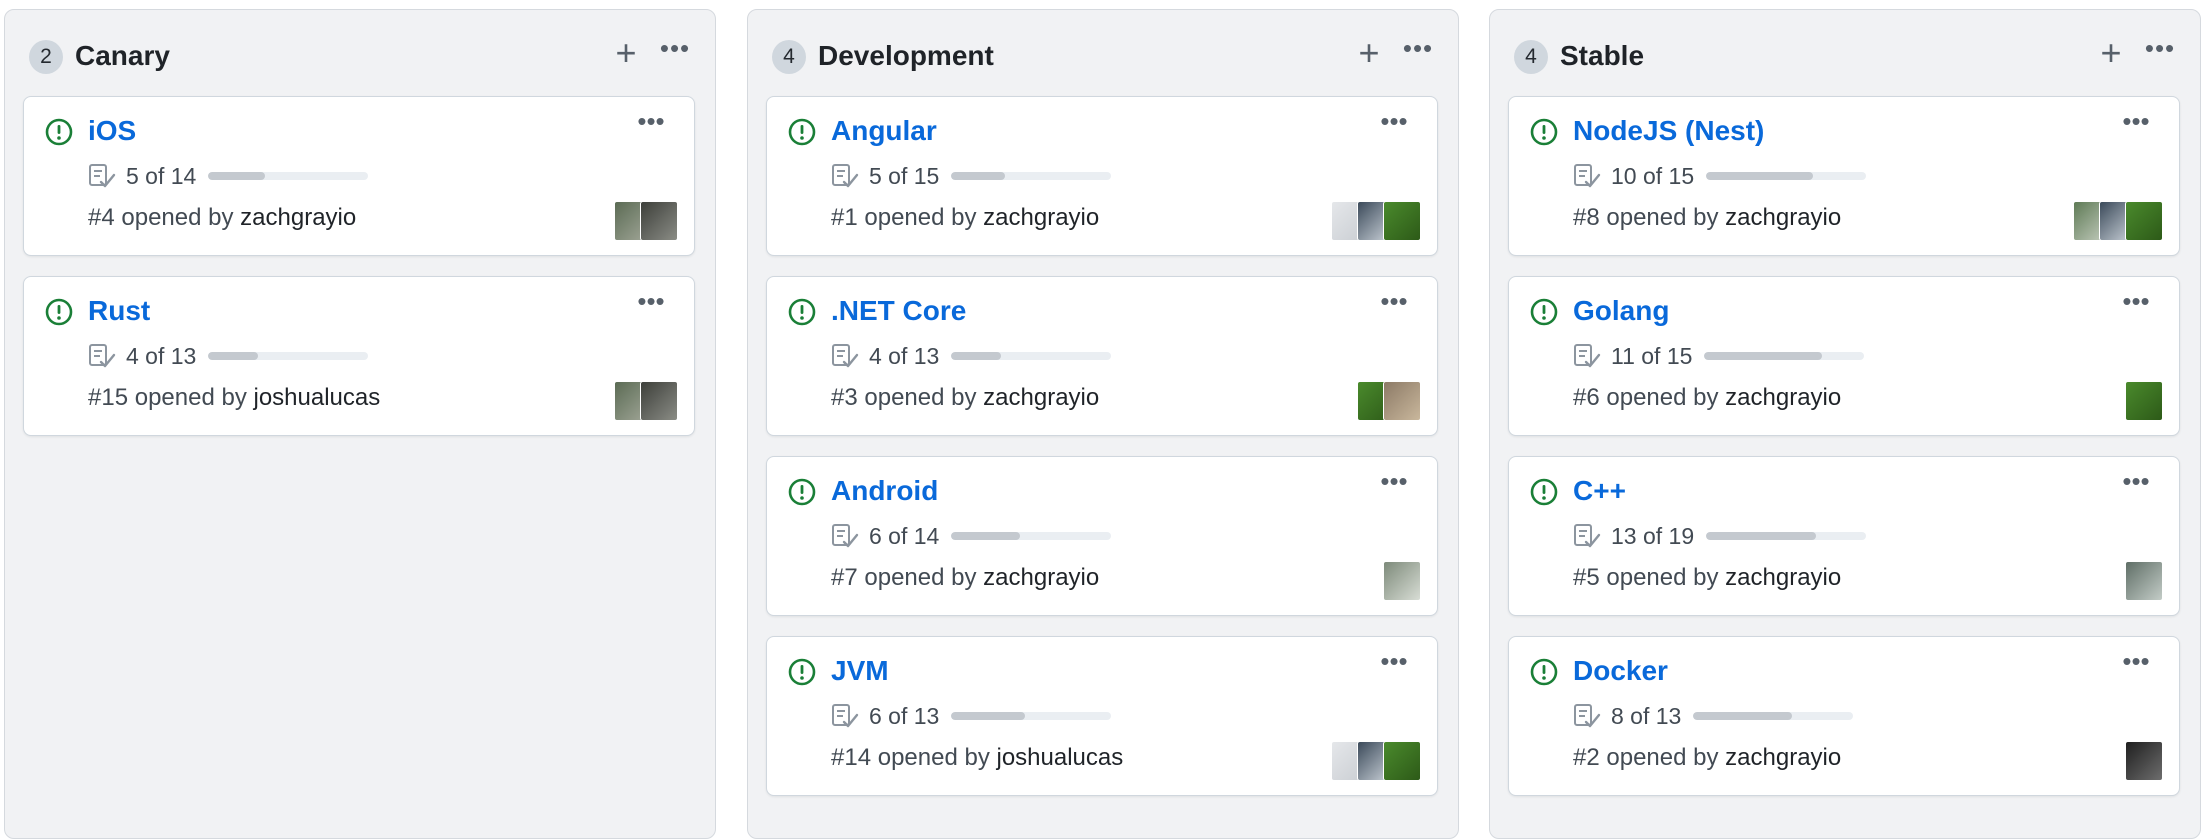  I want to click on issue-meta: #3 opened by zachgrayio, so click(965, 398).